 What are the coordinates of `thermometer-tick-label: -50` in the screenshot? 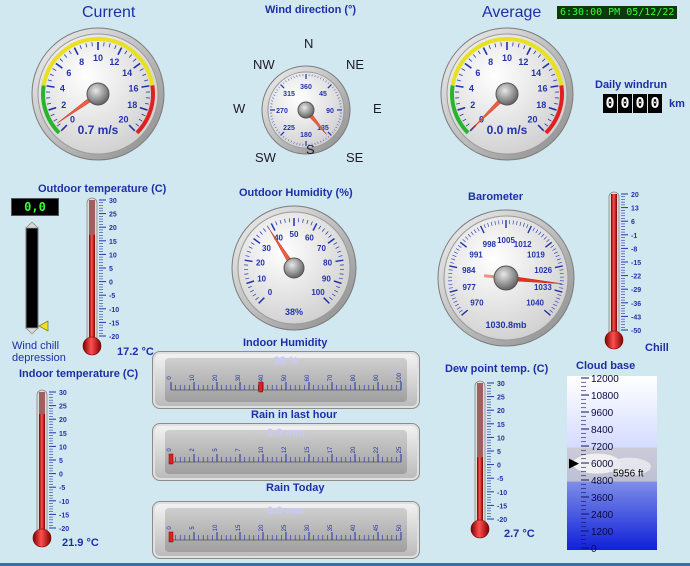 It's located at (636, 331).